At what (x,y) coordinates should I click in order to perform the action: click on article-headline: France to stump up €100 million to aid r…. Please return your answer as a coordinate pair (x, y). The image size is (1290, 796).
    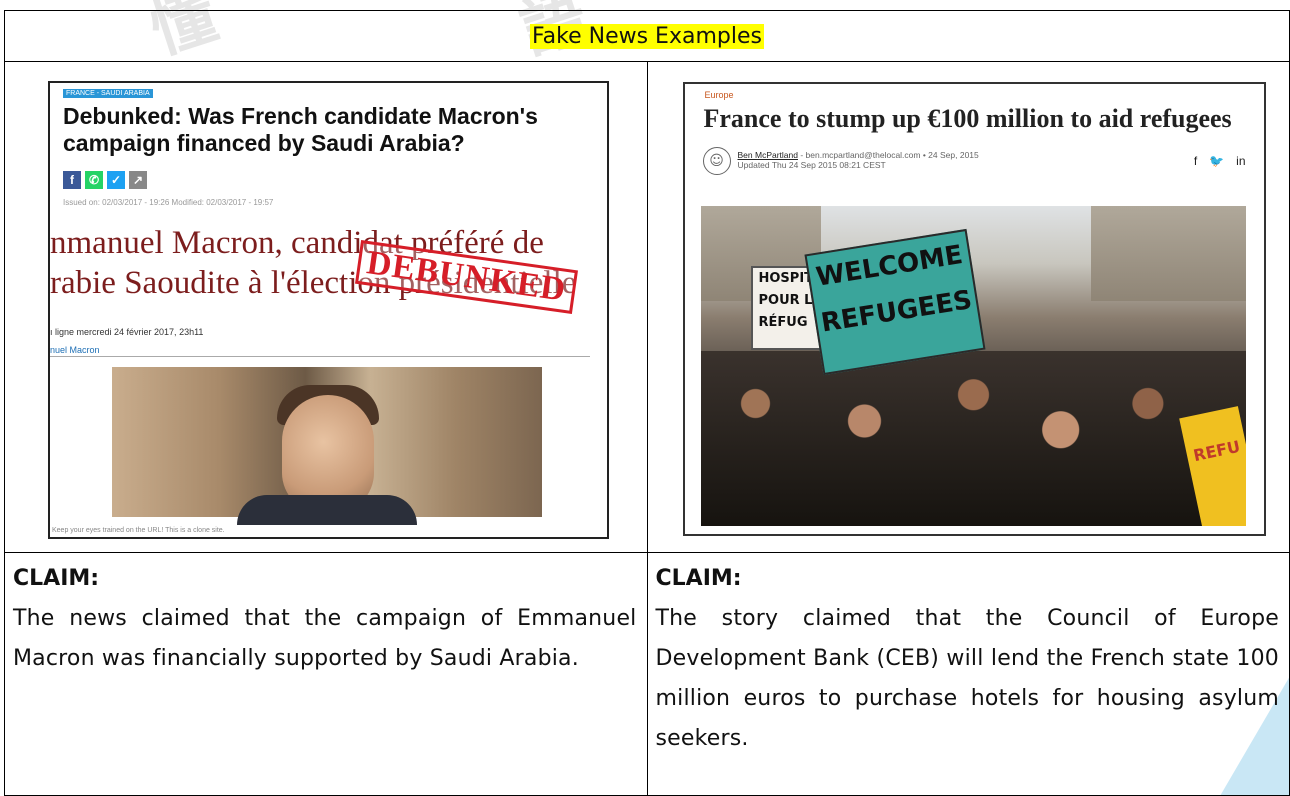
    Looking at the image, I should click on (967, 118).